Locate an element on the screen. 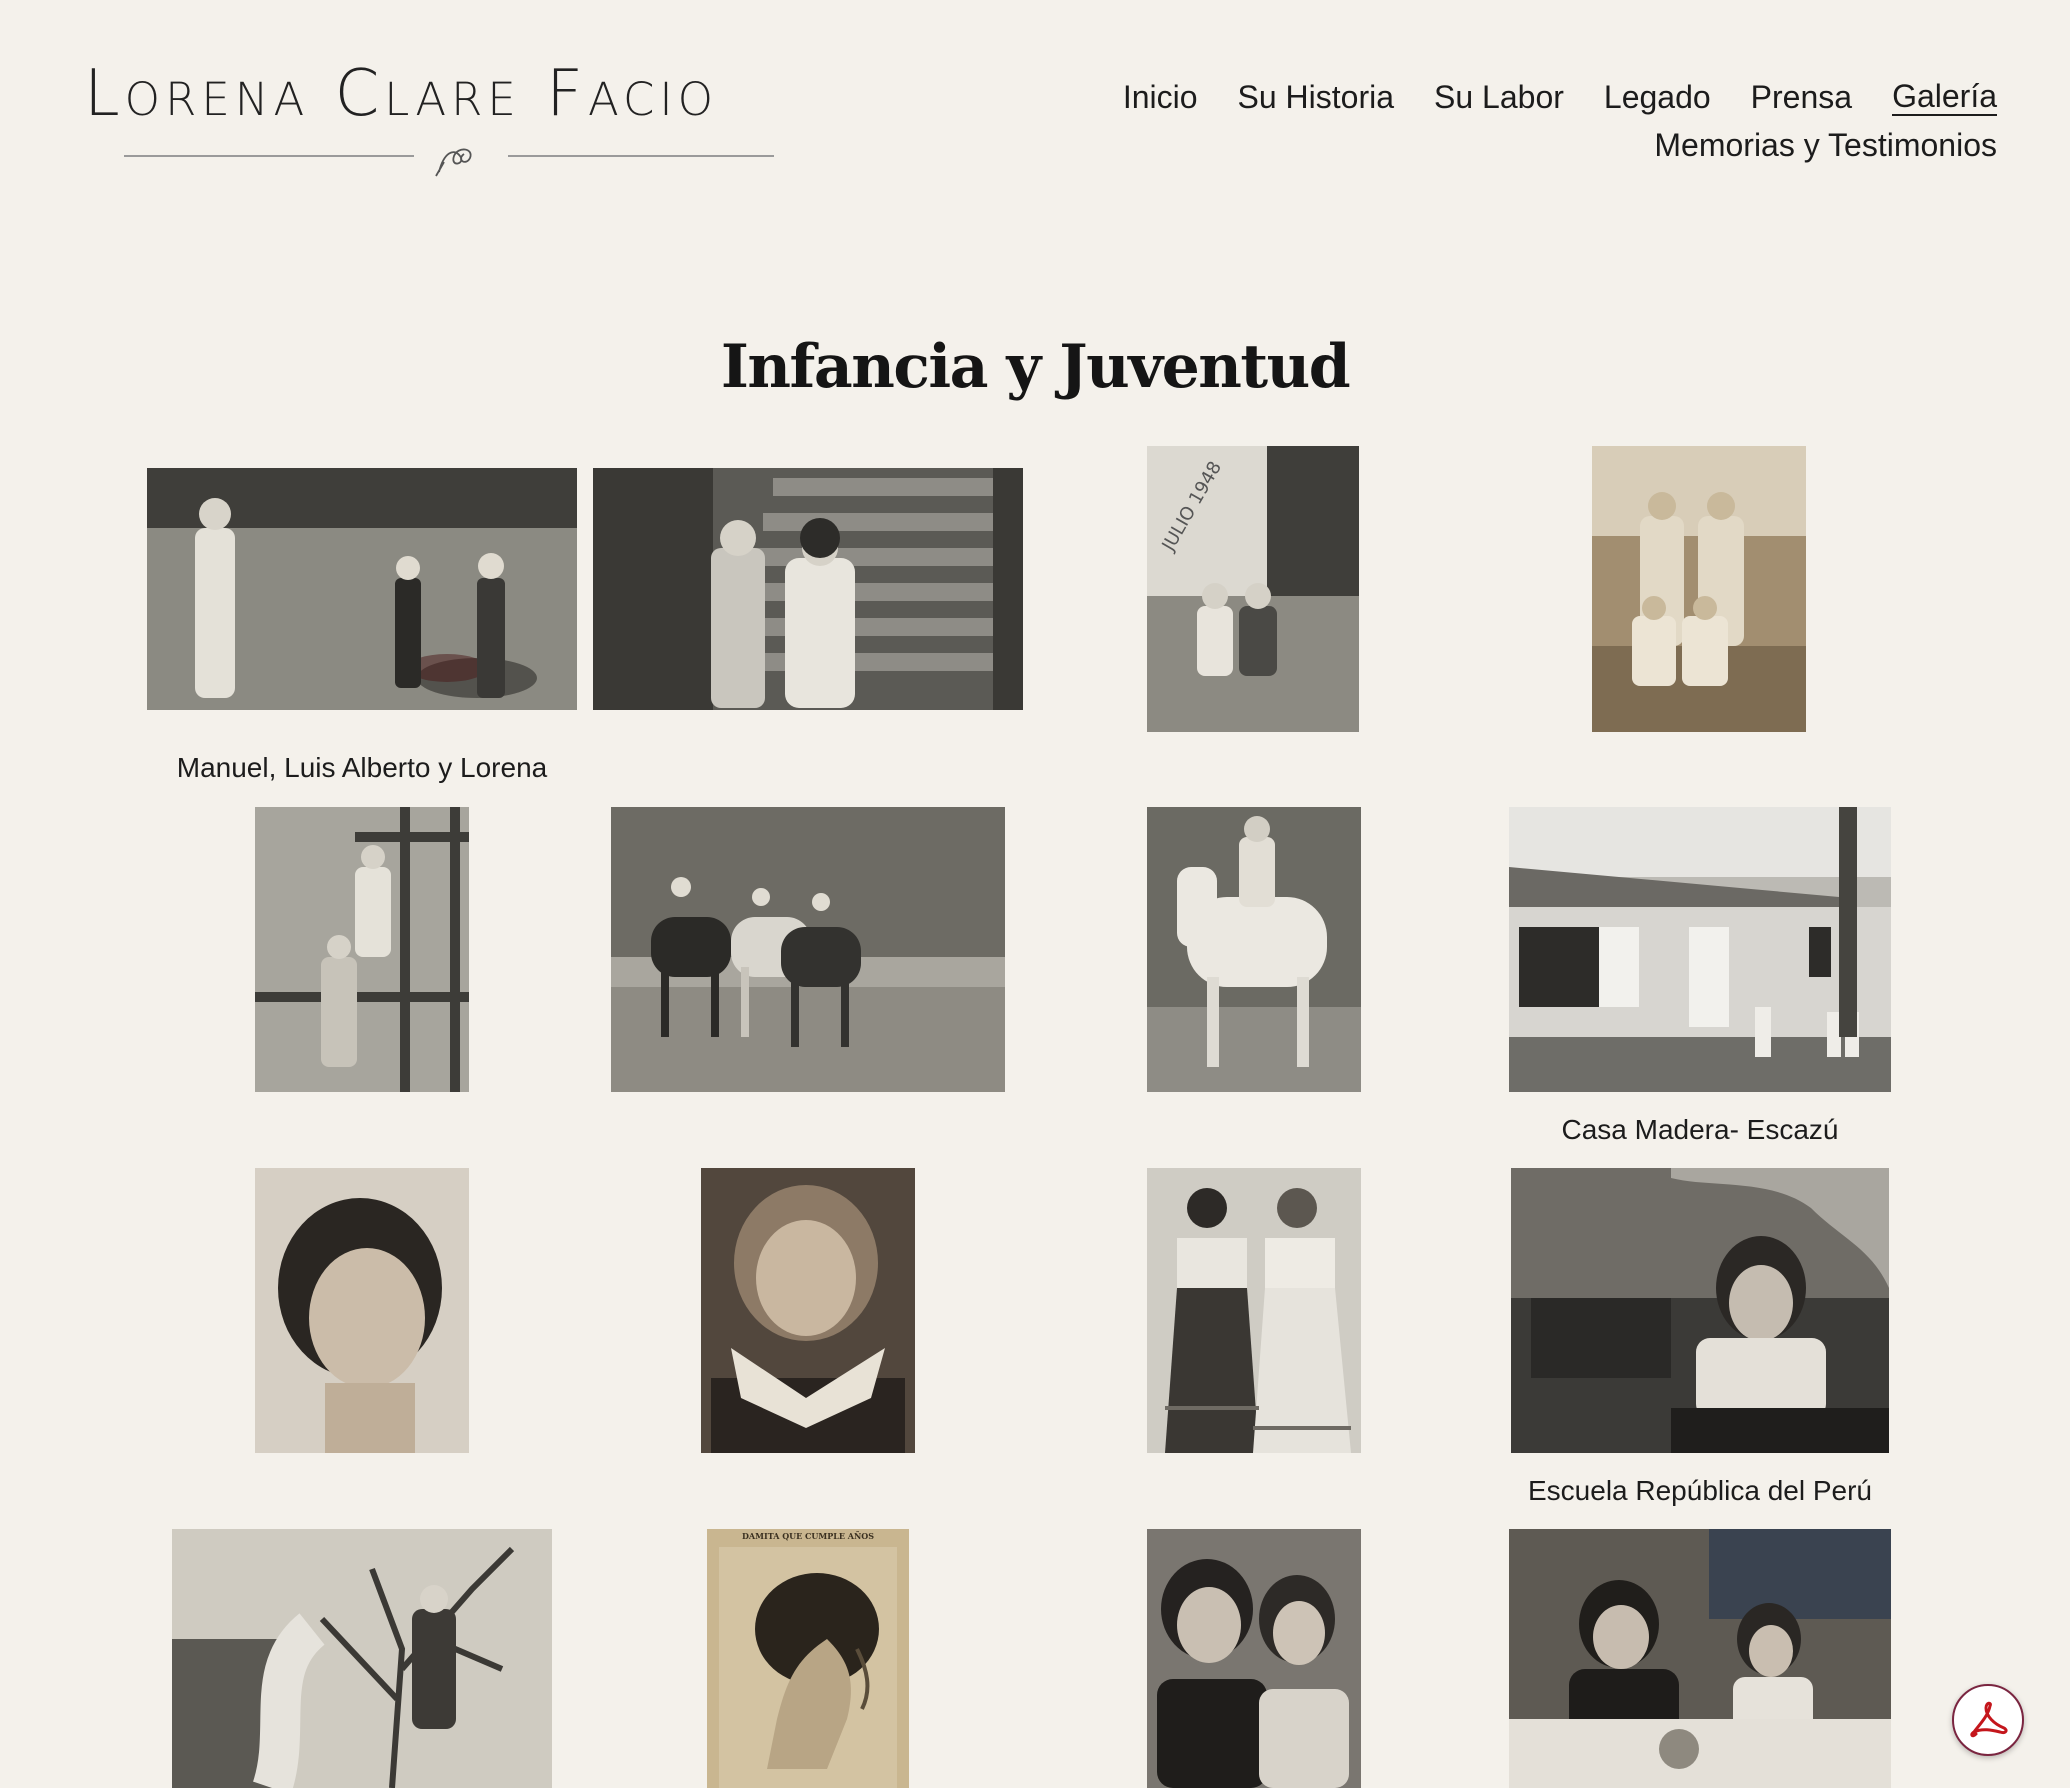 The width and height of the screenshot is (2070, 1788). photo-image: DAMITA QUE CUMPLE AÑOS is located at coordinates (808, 1658).